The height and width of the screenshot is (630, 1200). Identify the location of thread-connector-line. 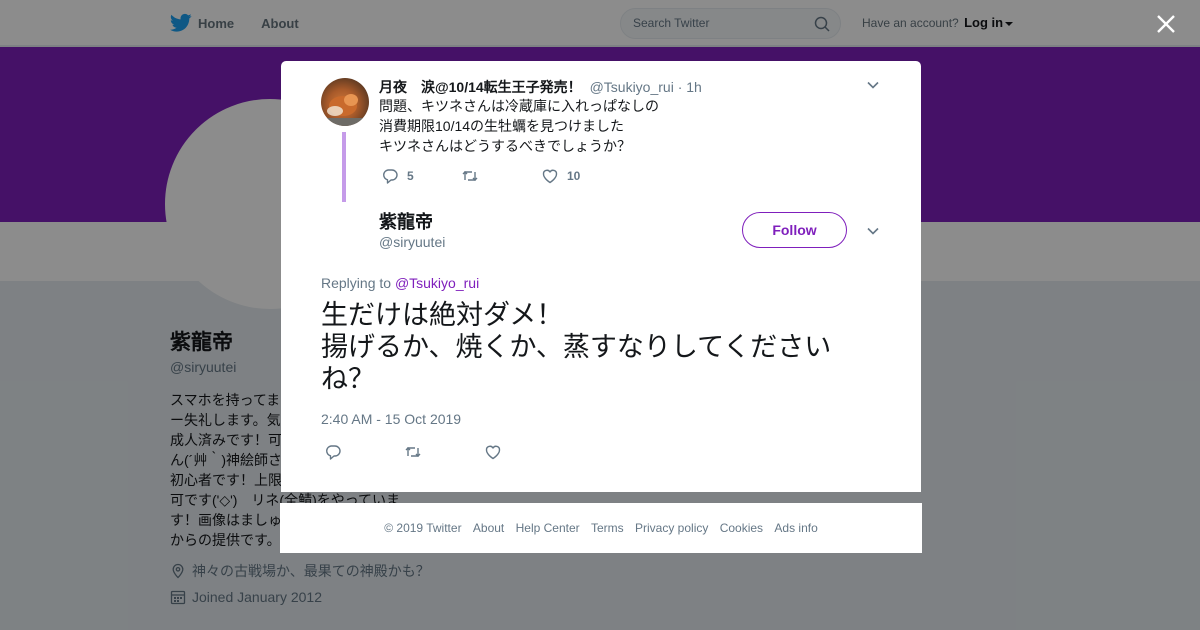
(344, 167).